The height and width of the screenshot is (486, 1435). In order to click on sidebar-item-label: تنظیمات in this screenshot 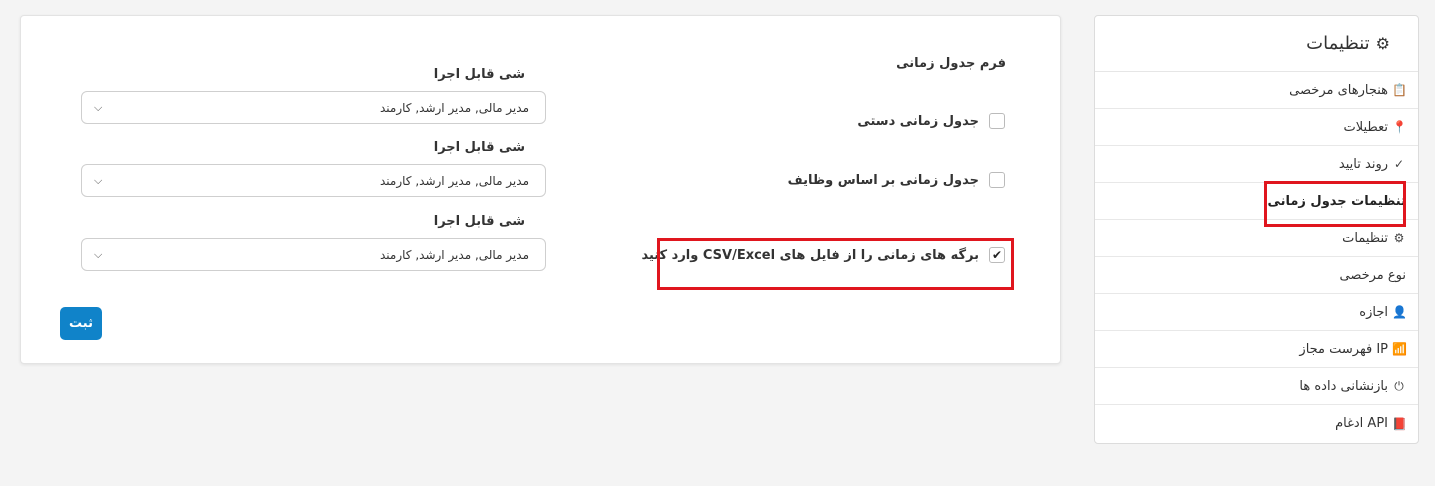, I will do `click(1365, 238)`.